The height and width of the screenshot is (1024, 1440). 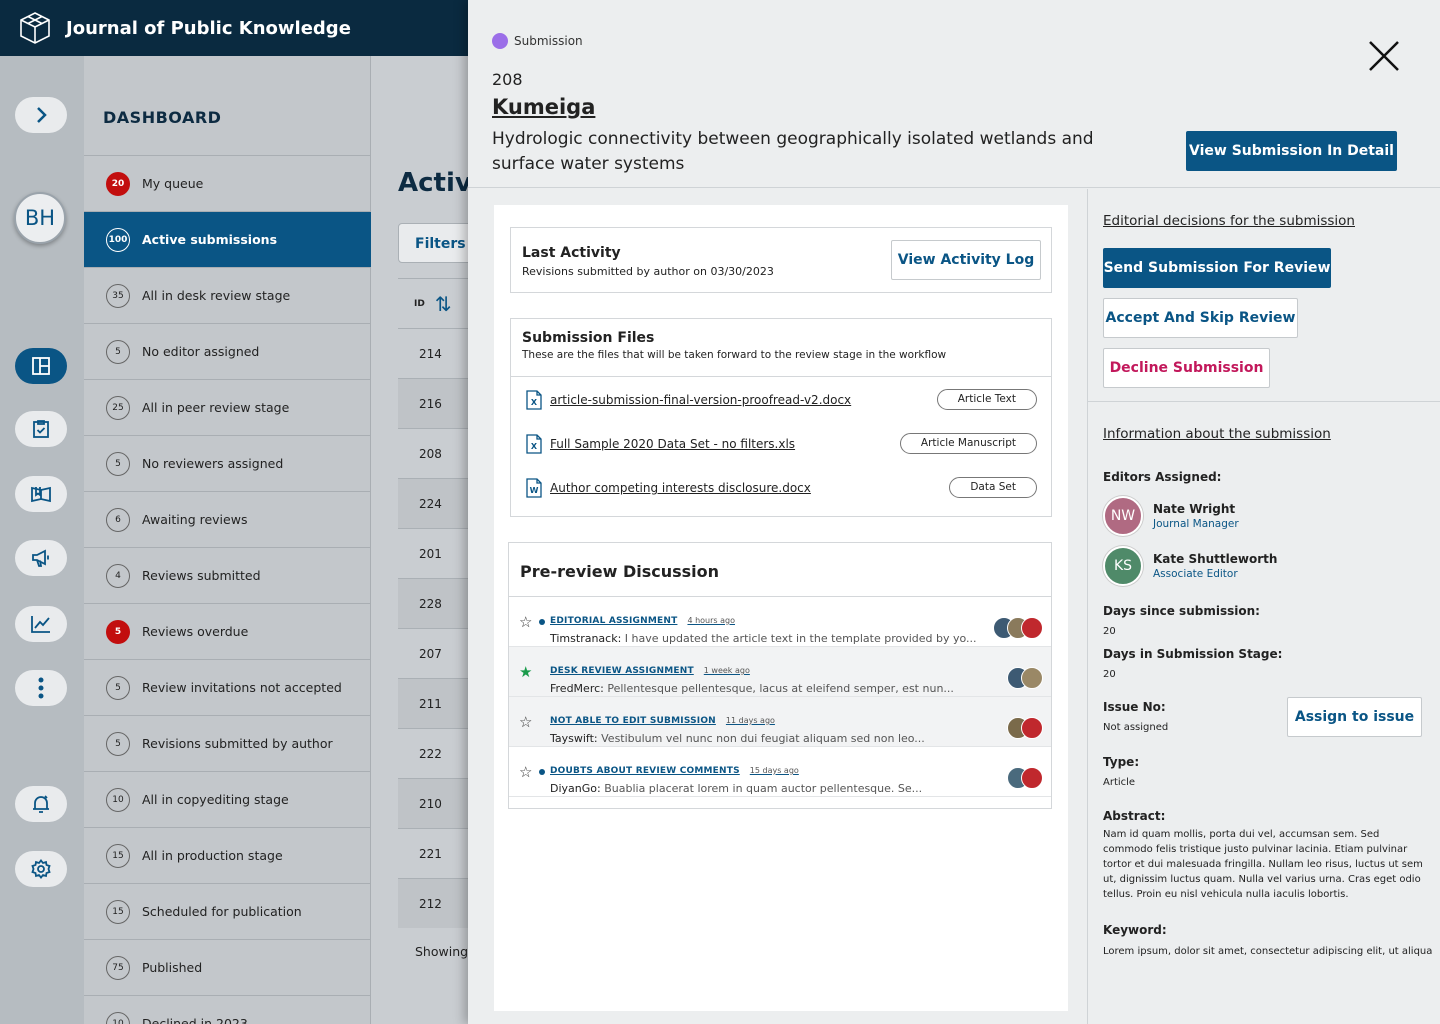 What do you see at coordinates (433, 303) in the screenshot?
I see `id-column-header: ID ⇅` at bounding box center [433, 303].